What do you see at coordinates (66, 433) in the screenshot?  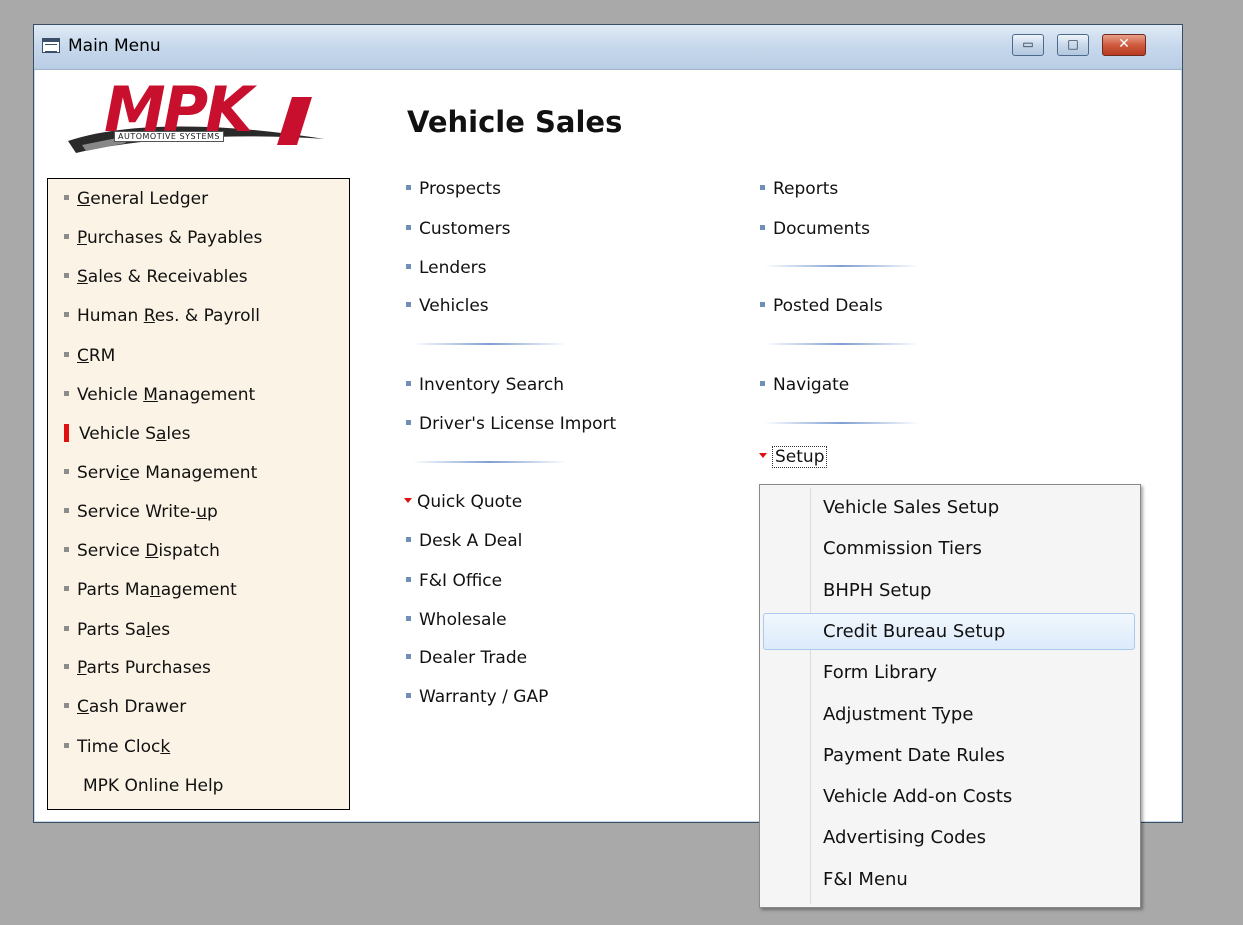 I see `active-indicator-icon` at bounding box center [66, 433].